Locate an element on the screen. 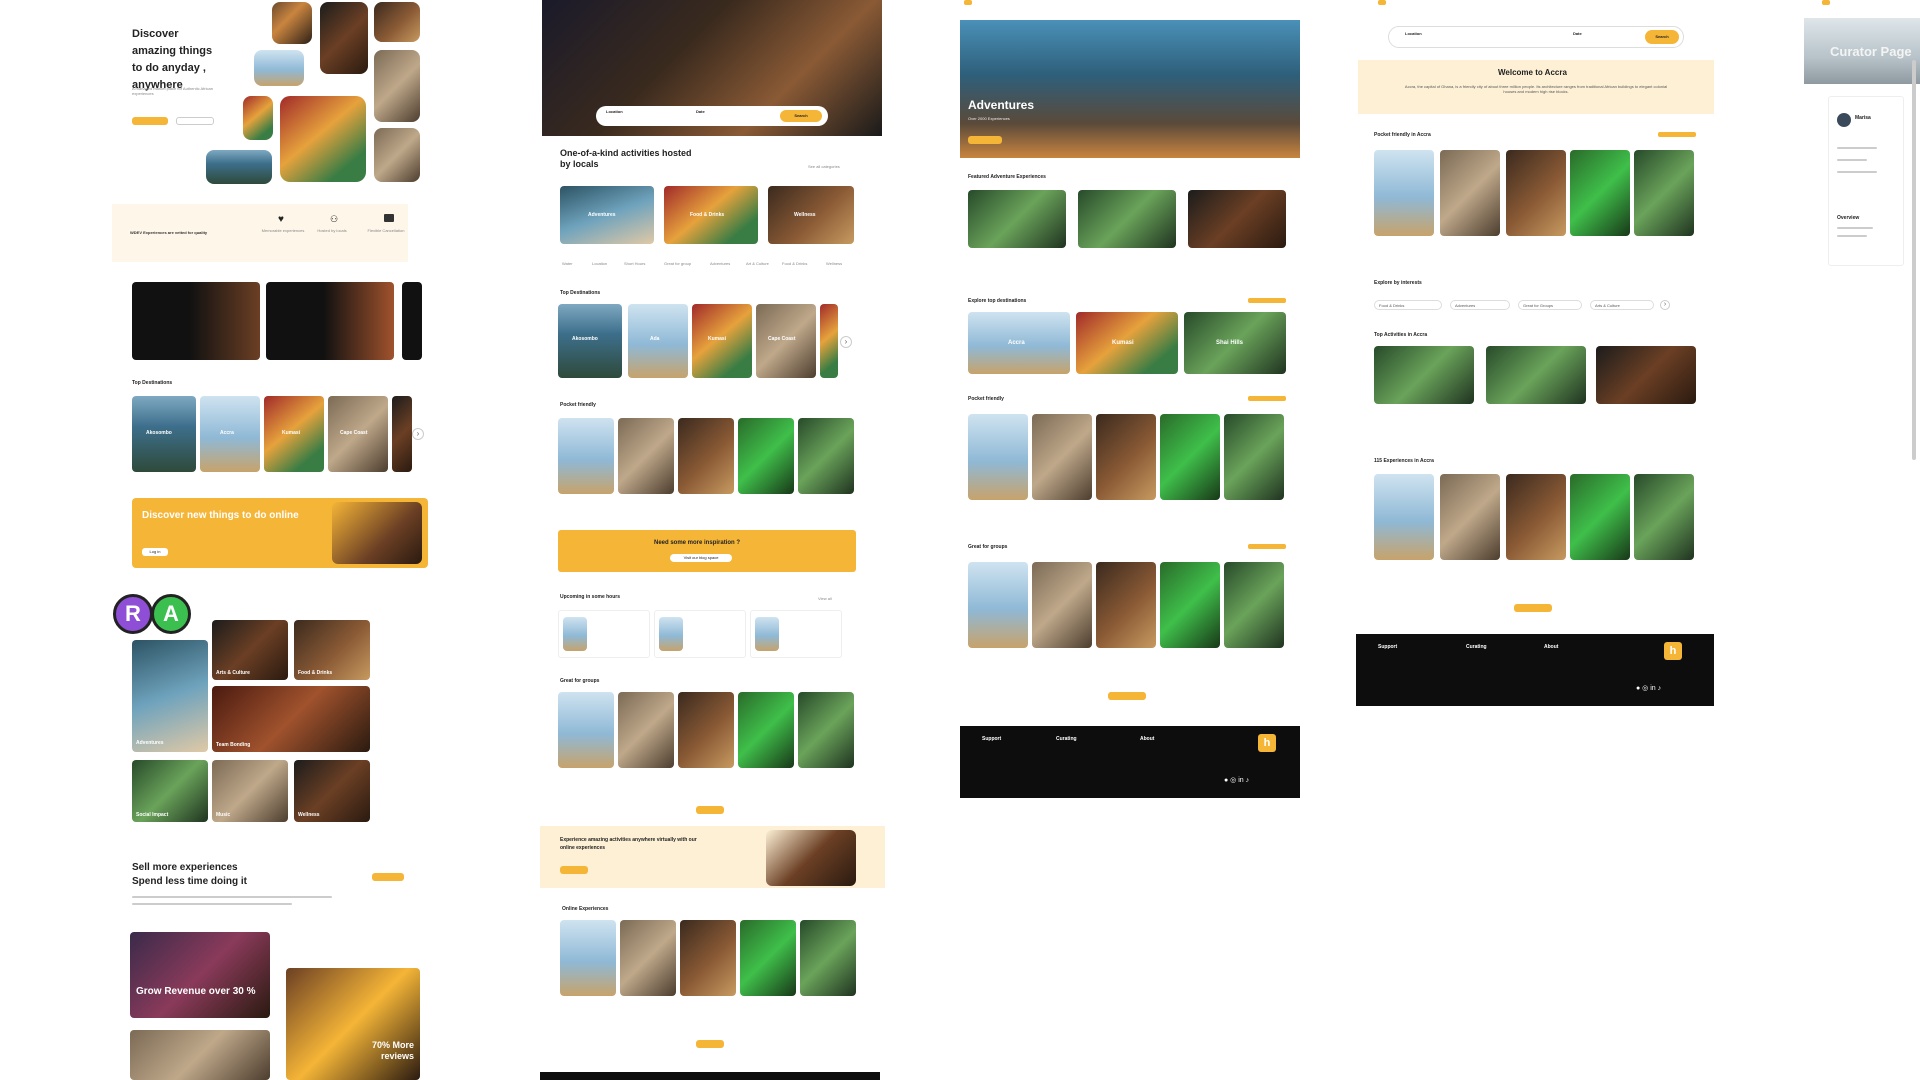  category-card: Food & Drinks is located at coordinates (711, 215).